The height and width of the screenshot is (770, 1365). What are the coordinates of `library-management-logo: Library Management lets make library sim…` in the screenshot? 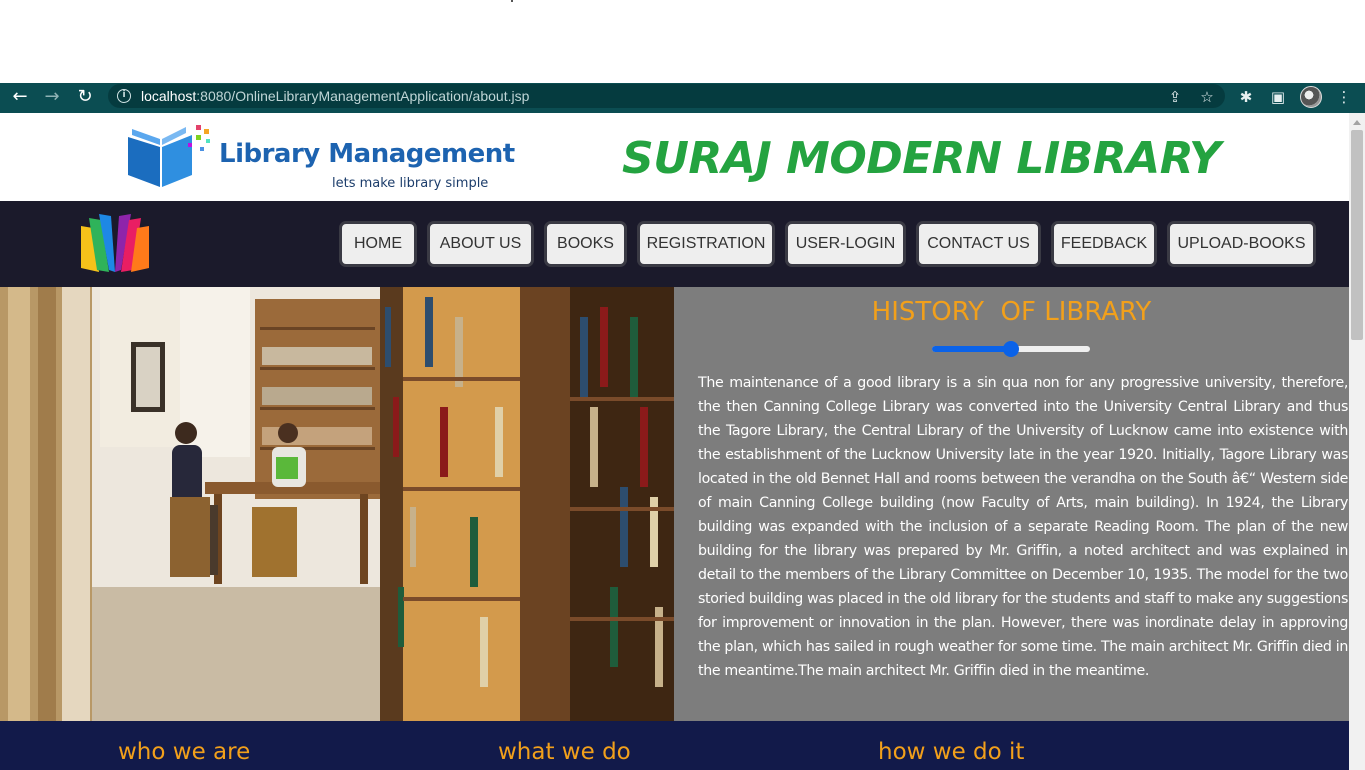 It's located at (320, 159).